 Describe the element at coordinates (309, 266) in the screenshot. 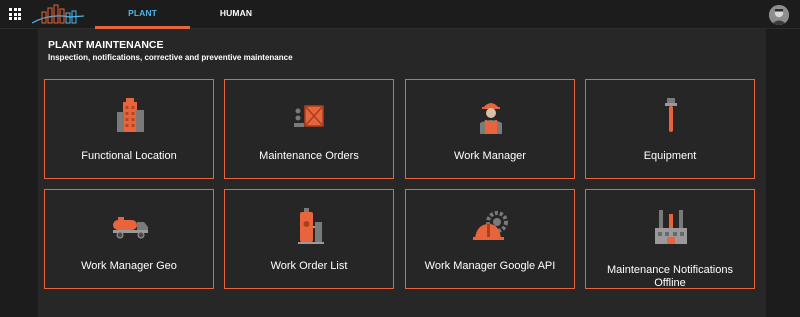

I see `tile-label: Work Order List` at that location.